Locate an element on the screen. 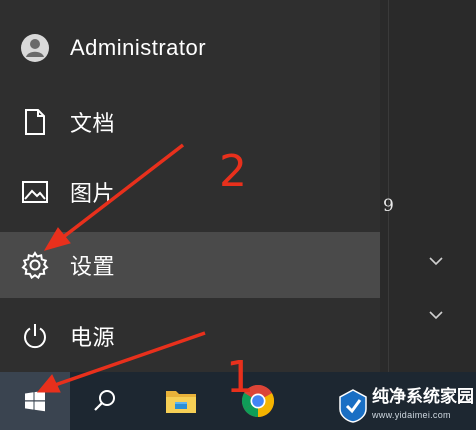 This screenshot has width=476, height=430. document-icon is located at coordinates (35, 122).